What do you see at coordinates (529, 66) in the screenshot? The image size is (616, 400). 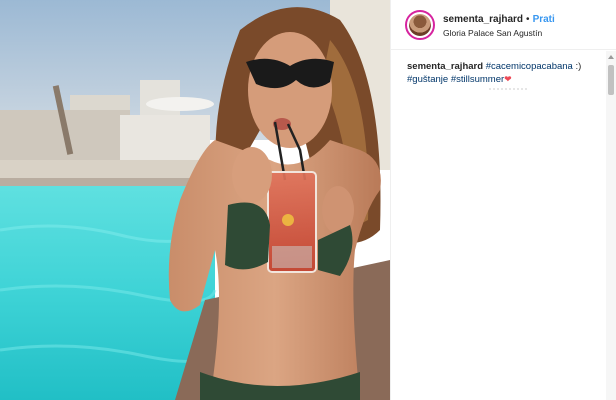 I see `hashtag-cacemicopacabana: #cacemicopacabana` at bounding box center [529, 66].